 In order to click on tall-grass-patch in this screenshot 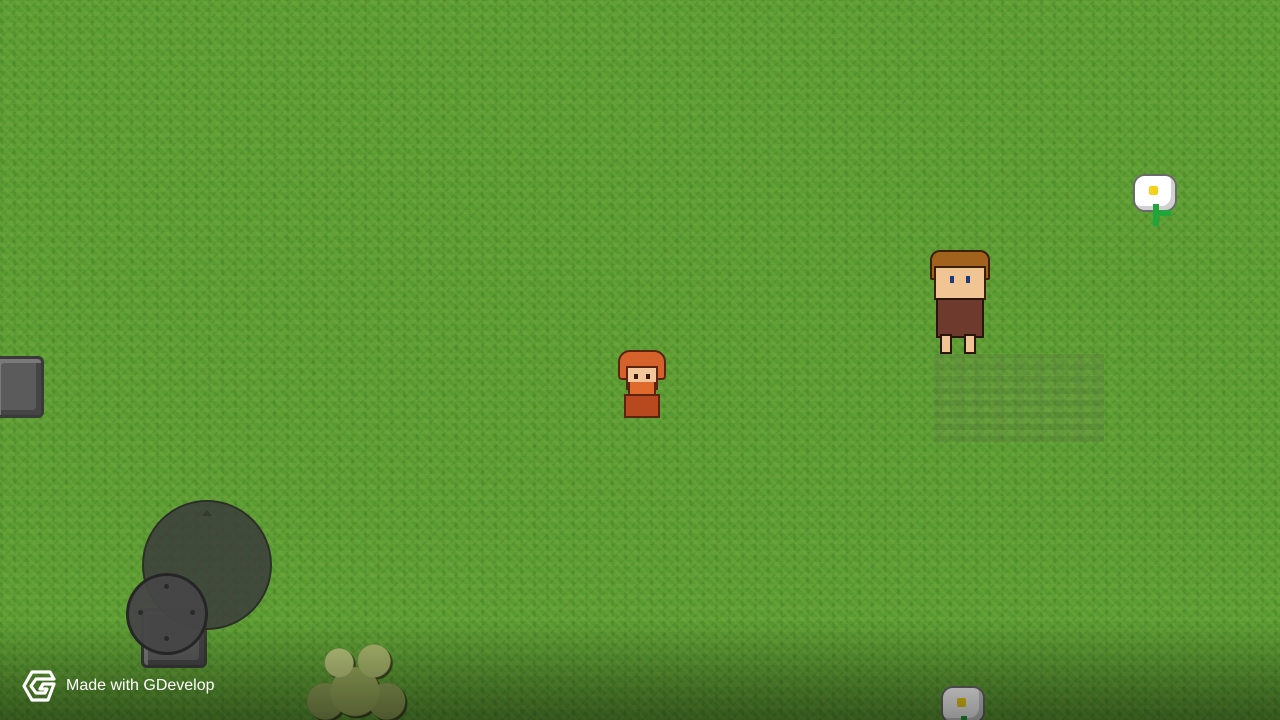, I will do `click(1019, 398)`.